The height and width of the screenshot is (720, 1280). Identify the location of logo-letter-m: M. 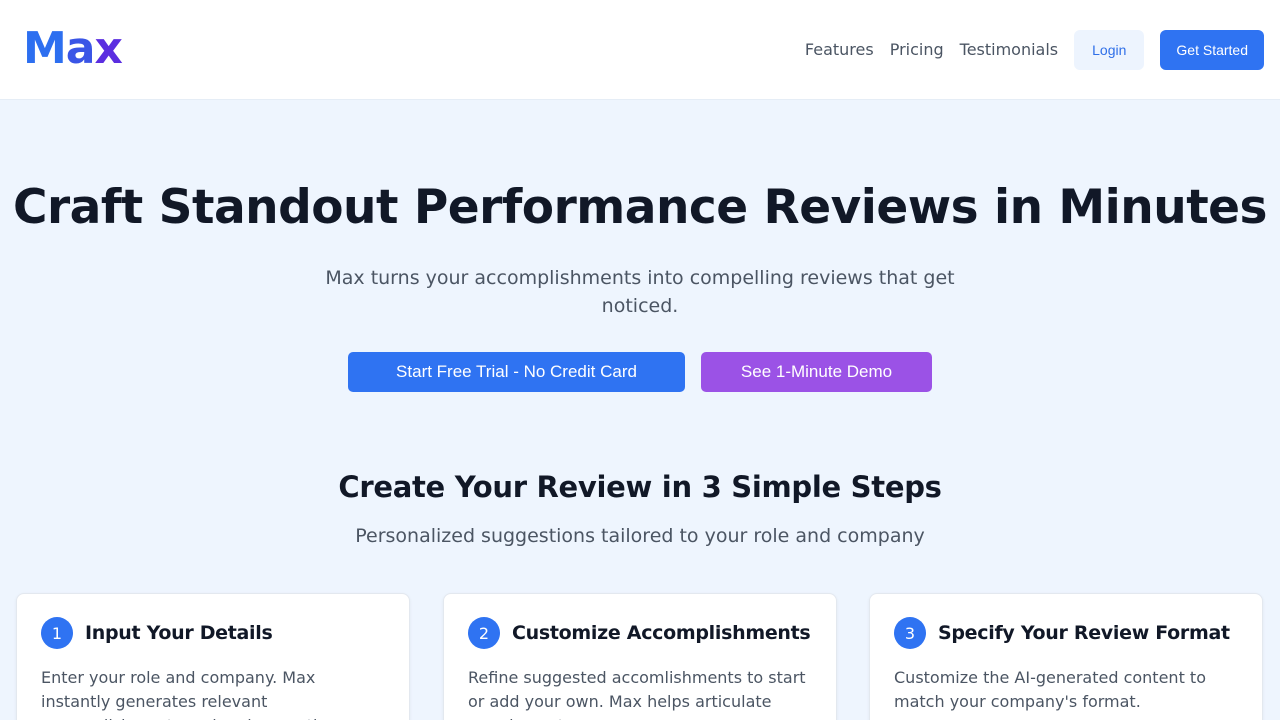
(45, 48).